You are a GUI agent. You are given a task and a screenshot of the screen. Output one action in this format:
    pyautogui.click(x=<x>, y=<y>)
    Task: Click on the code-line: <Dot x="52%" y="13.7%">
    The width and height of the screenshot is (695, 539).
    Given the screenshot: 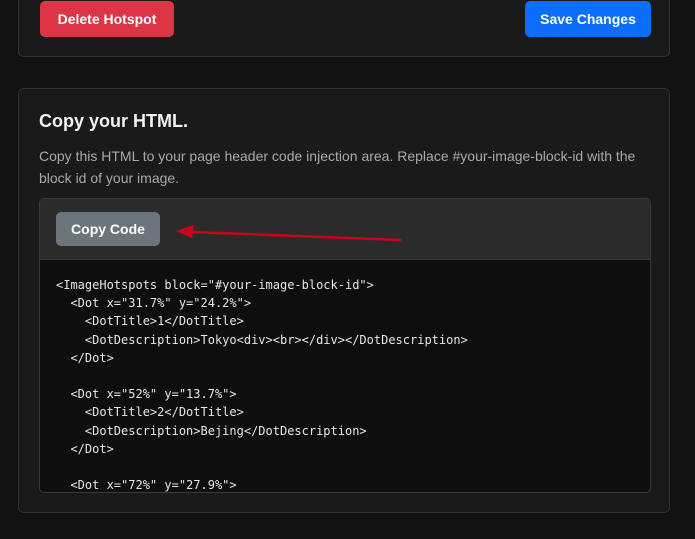 What is the action you would take?
    pyautogui.click(x=146, y=394)
    